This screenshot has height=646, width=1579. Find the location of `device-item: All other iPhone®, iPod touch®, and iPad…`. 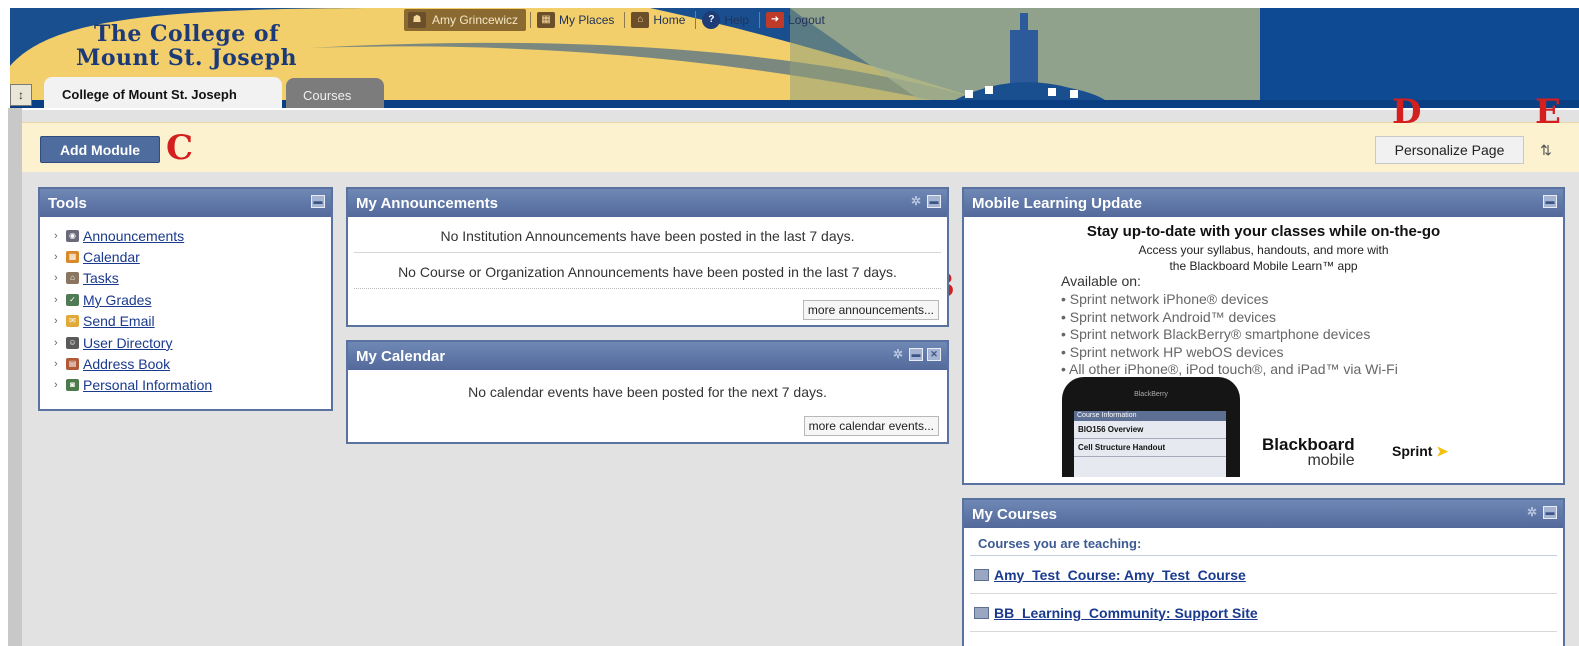

device-item: All other iPhone®, iPod touch®, and iPad… is located at coordinates (1233, 369).